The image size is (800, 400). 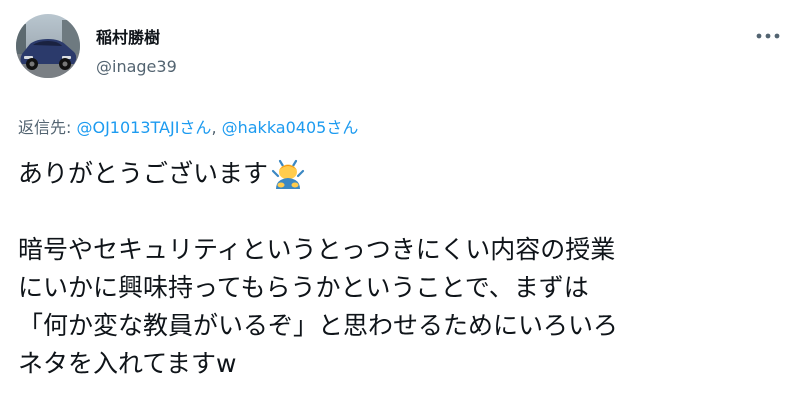 What do you see at coordinates (403, 174) in the screenshot?
I see `tweet-line-1: ありがとうございます` at bounding box center [403, 174].